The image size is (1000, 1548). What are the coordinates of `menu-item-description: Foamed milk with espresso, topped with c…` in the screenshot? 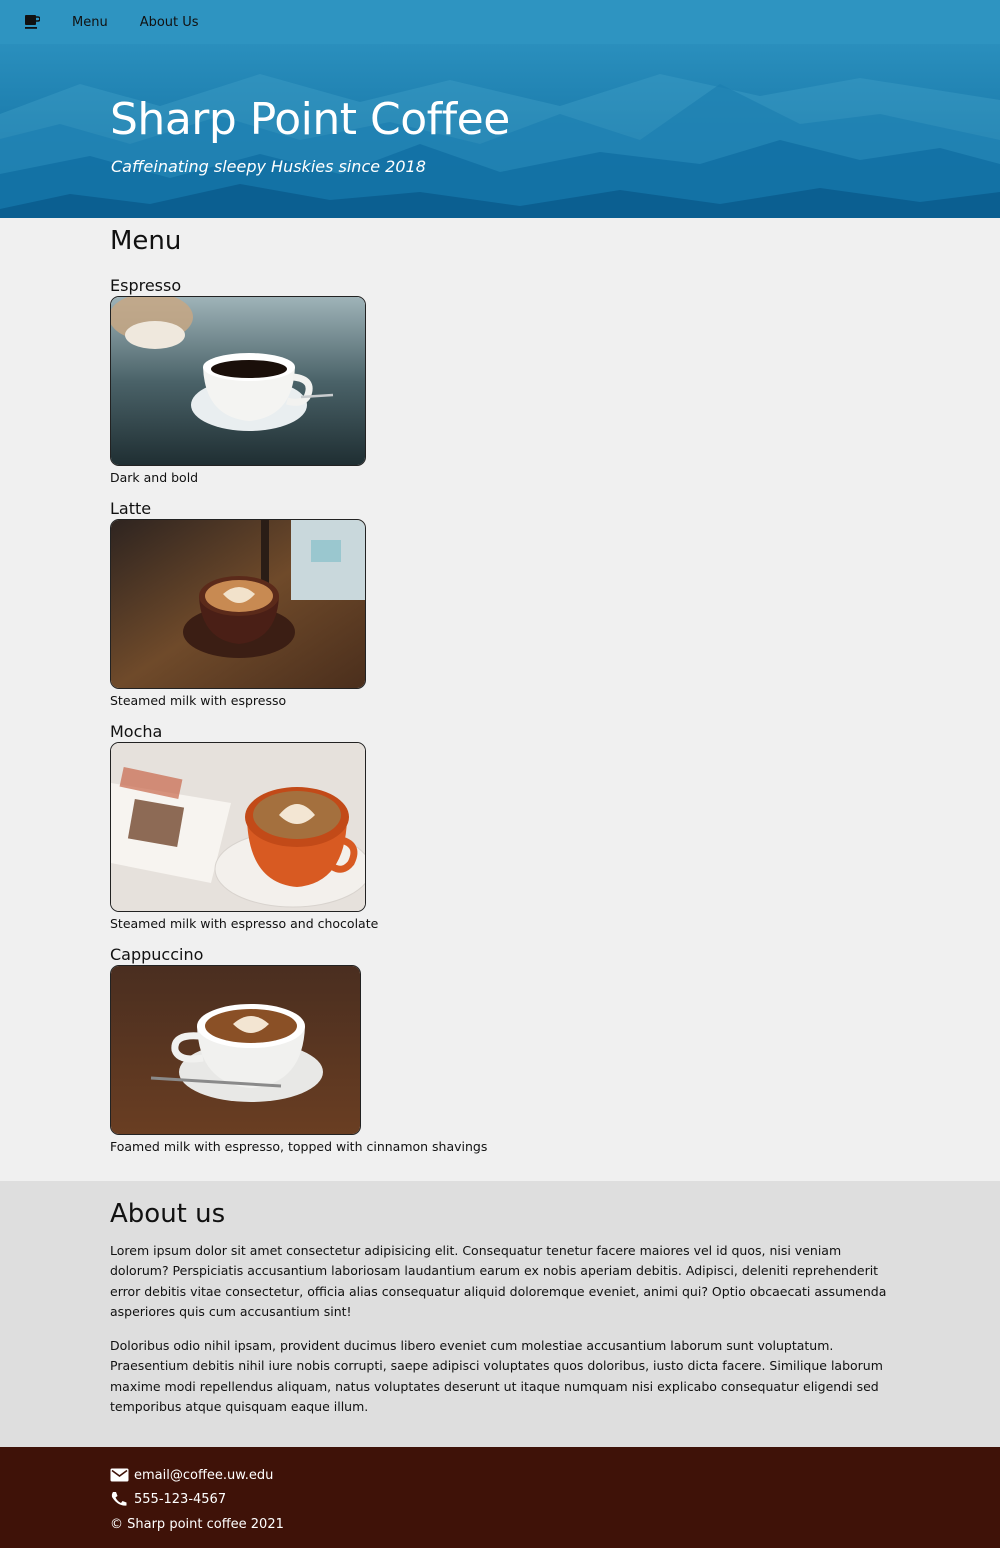 It's located at (299, 1146).